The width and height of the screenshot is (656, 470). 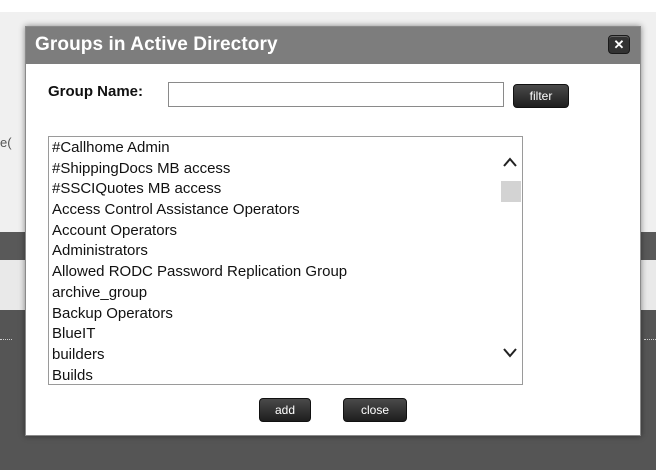 I want to click on chevron-up-icon, so click(x=510, y=162).